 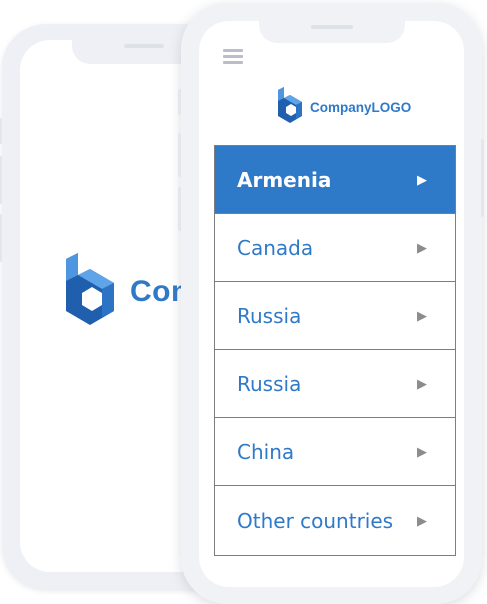 I want to click on company-logo: CompanyLOGO, so click(x=343, y=107).